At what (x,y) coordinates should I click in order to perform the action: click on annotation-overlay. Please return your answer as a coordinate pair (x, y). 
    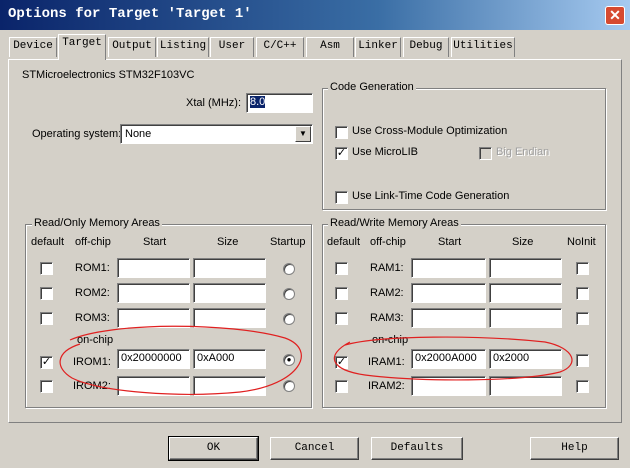
    Looking at the image, I should click on (316, 360).